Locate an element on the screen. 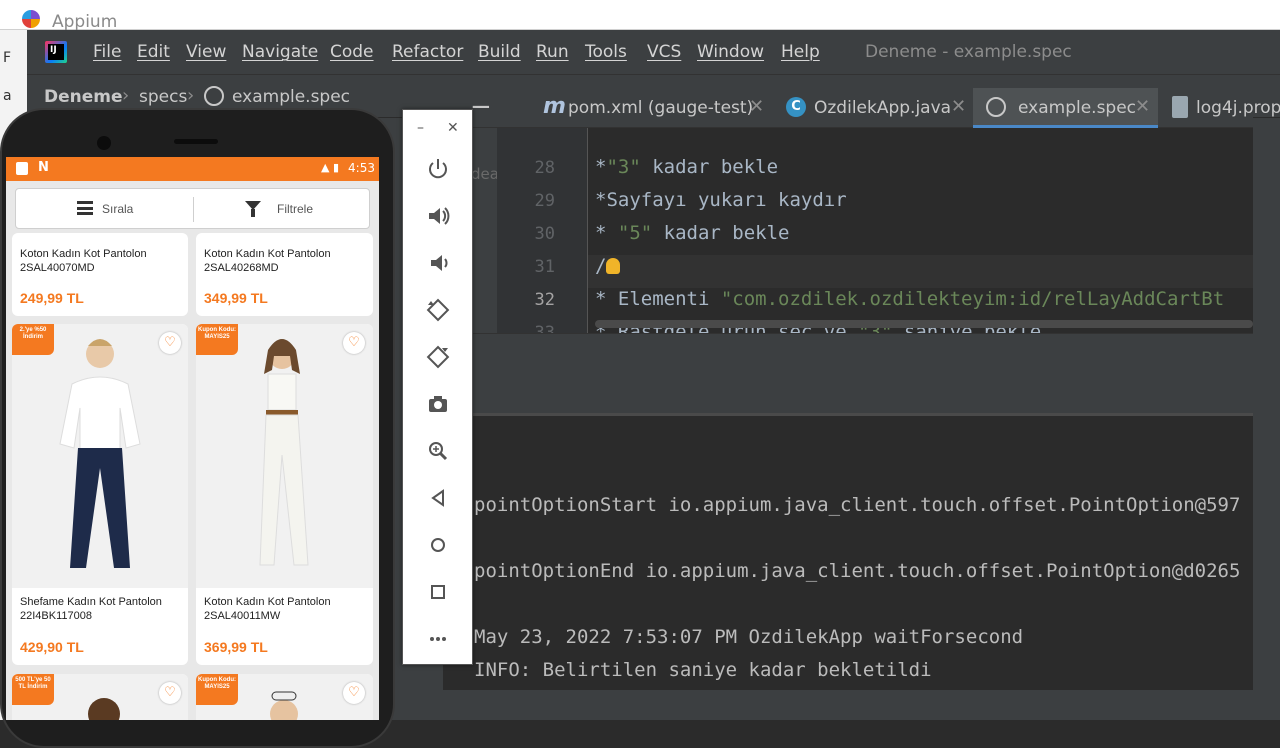  breadcrumb-chevron-icon: › is located at coordinates (191, 95).